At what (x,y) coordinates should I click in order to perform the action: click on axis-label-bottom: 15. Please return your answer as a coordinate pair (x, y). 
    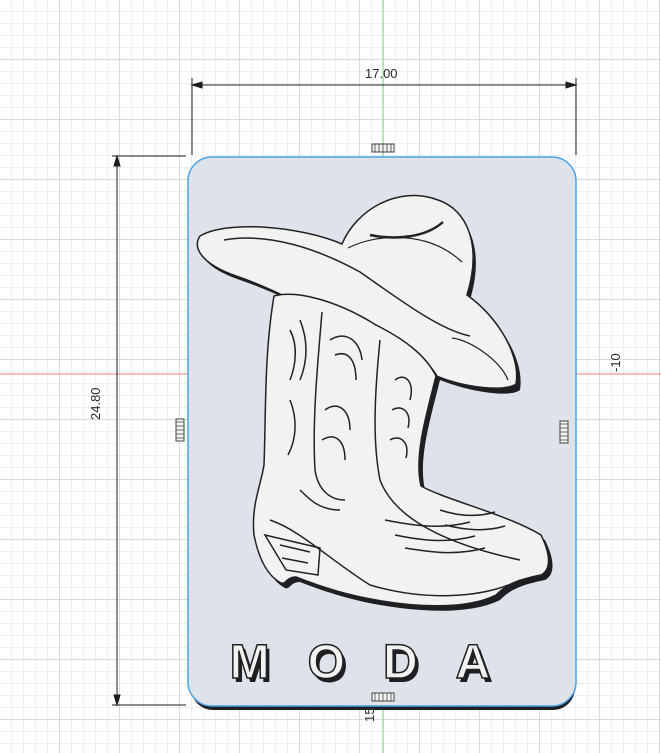
    Looking at the image, I should click on (369, 714).